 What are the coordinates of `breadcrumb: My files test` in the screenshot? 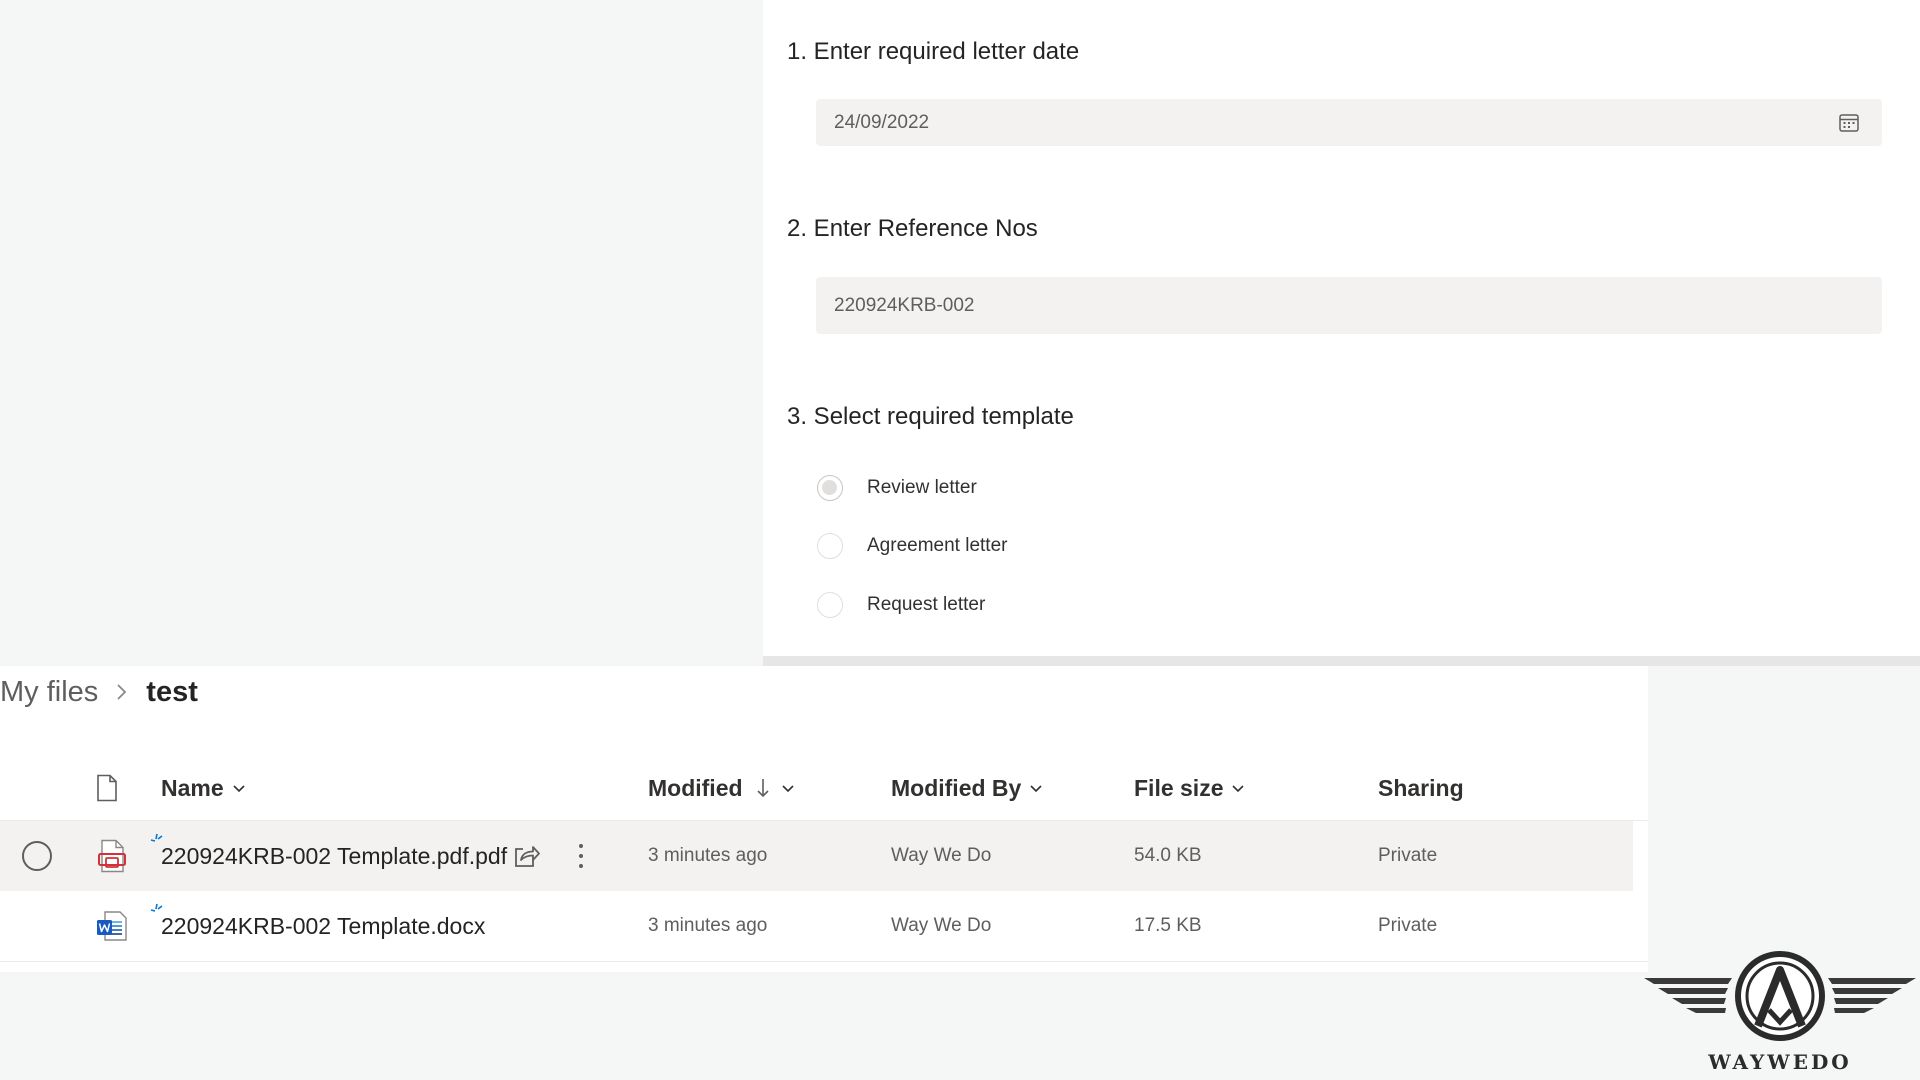 It's located at (99, 692).